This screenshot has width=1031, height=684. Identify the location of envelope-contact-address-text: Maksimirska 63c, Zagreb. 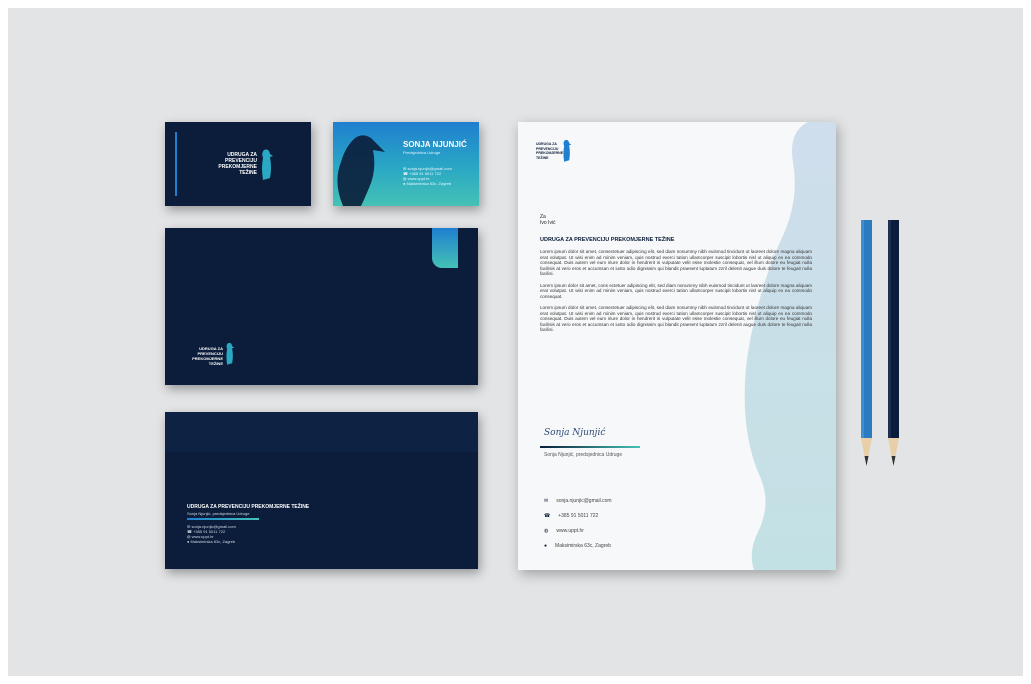
(213, 541).